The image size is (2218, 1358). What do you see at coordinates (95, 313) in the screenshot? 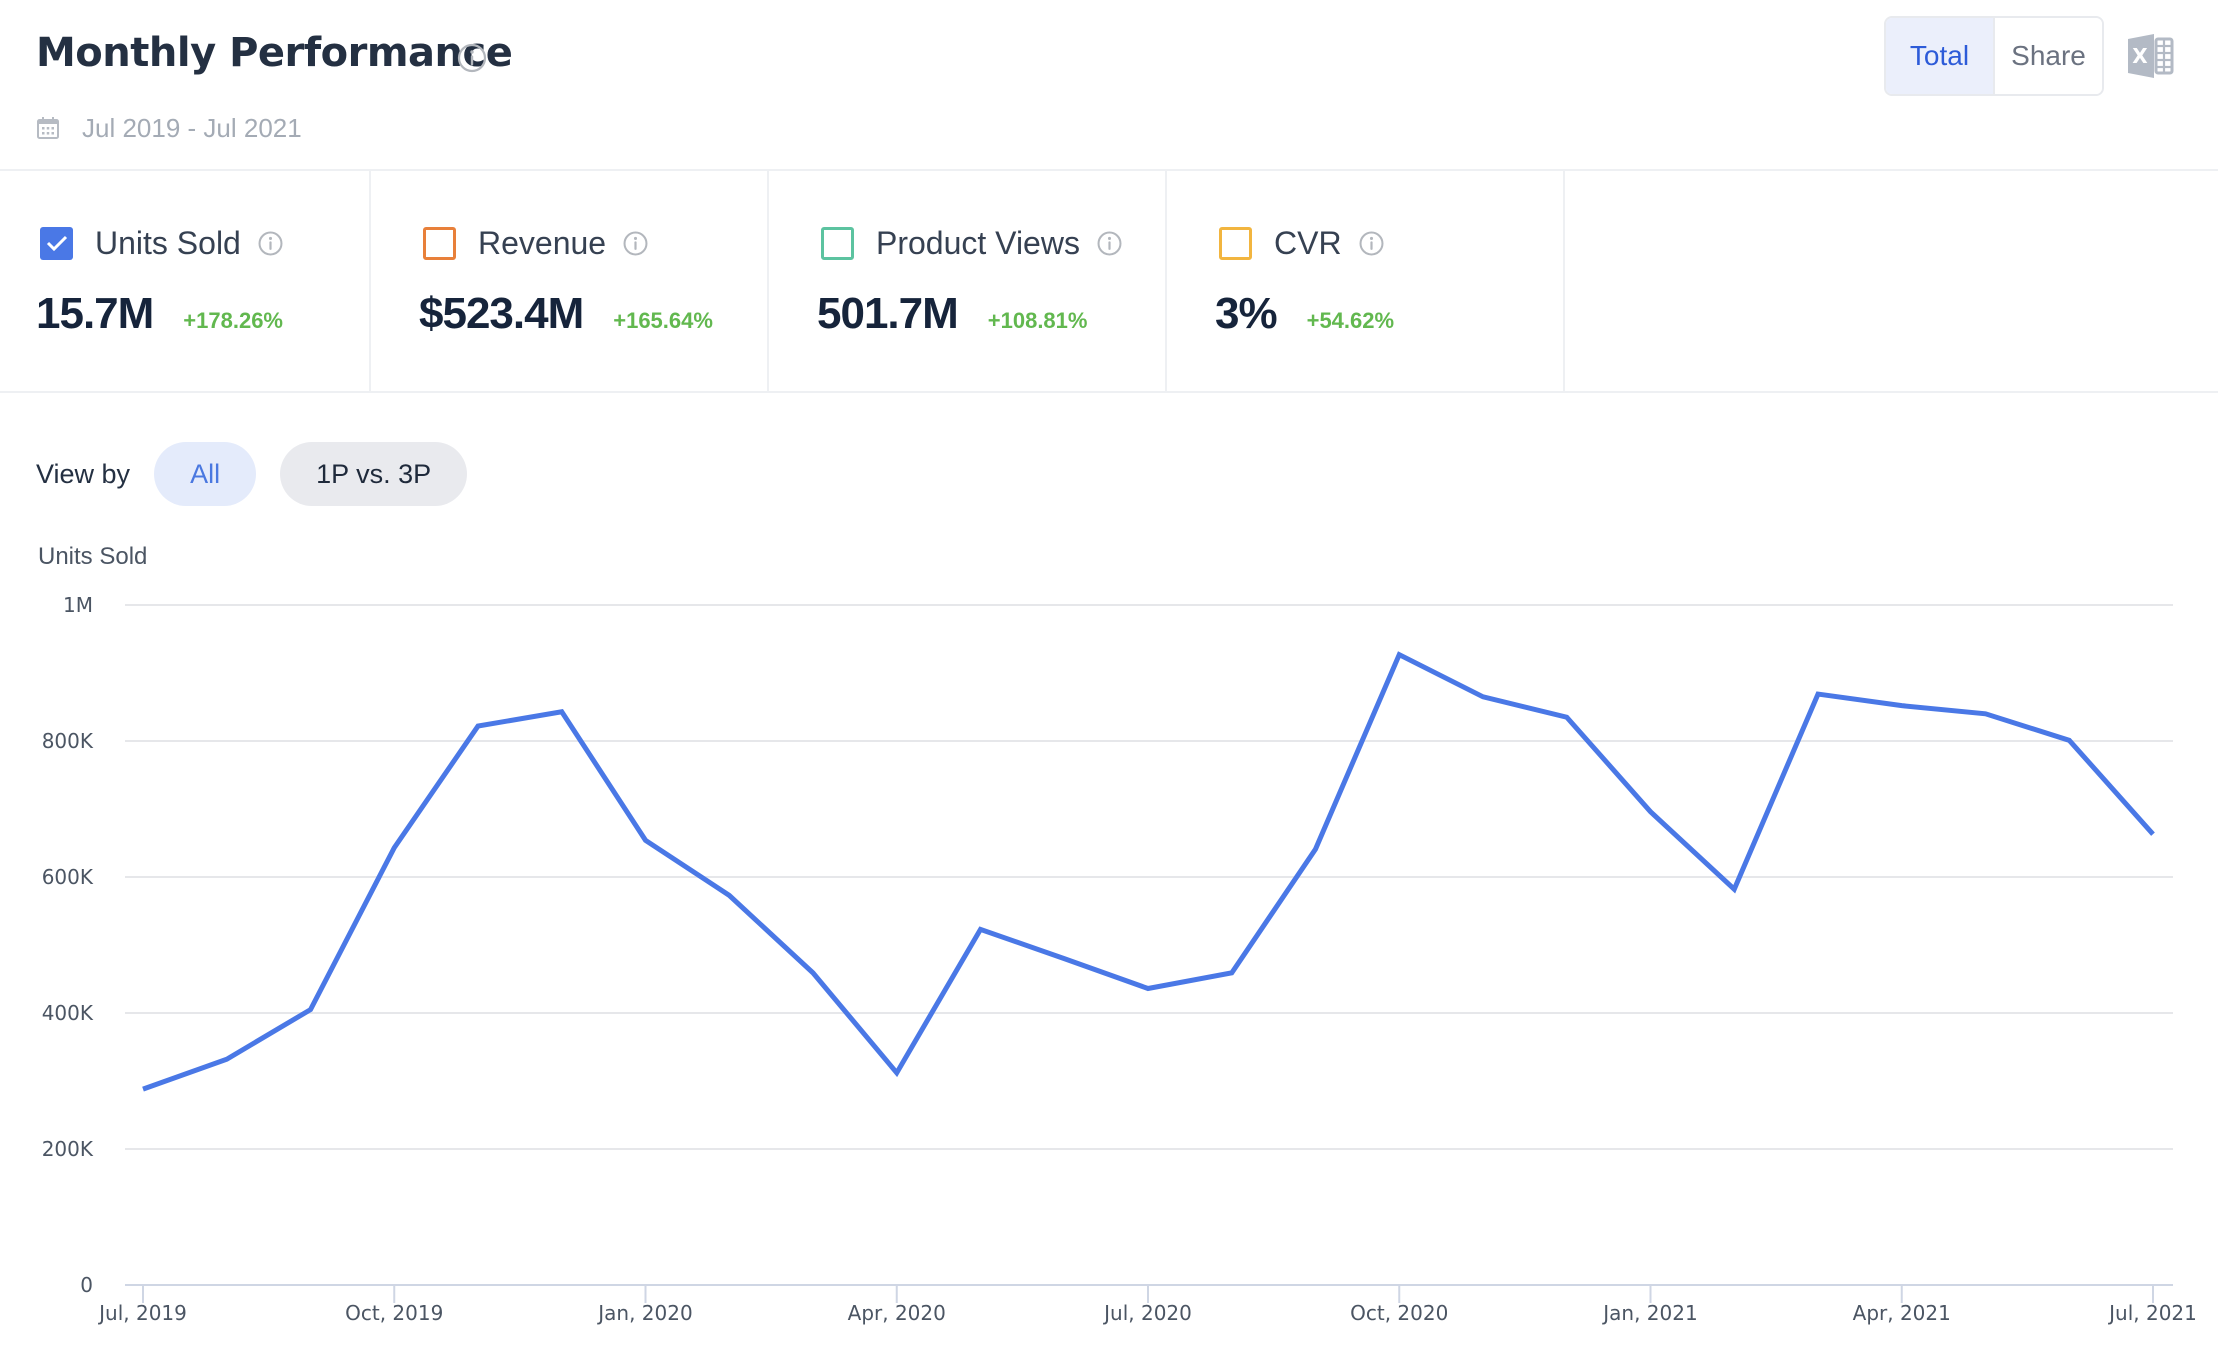
I see `metric-value: 15.7M` at bounding box center [95, 313].